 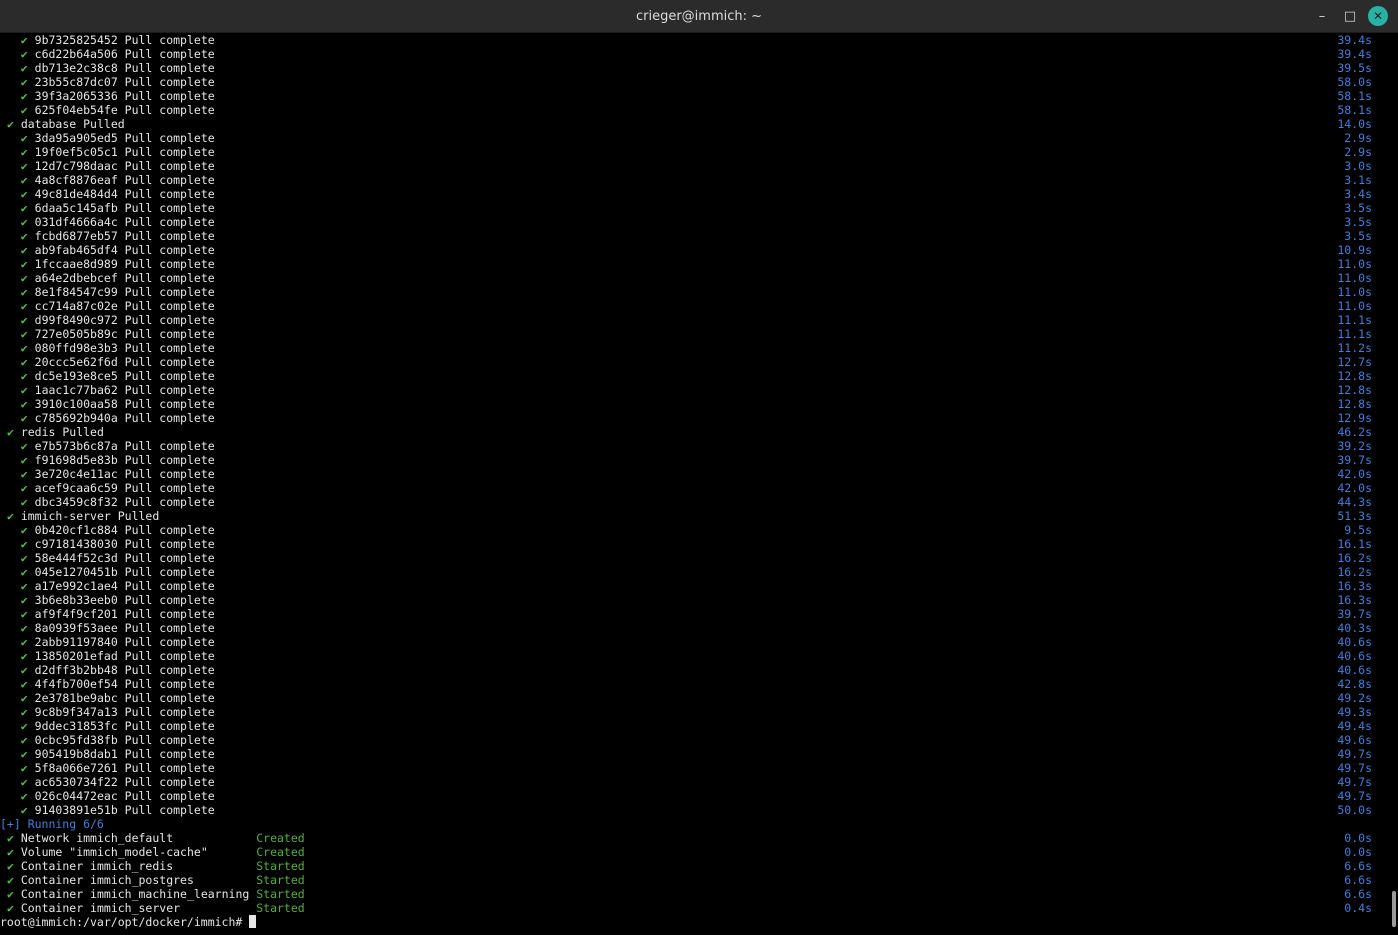 What do you see at coordinates (1358, 152) in the screenshot?
I see `elapsed-time: 2.9s` at bounding box center [1358, 152].